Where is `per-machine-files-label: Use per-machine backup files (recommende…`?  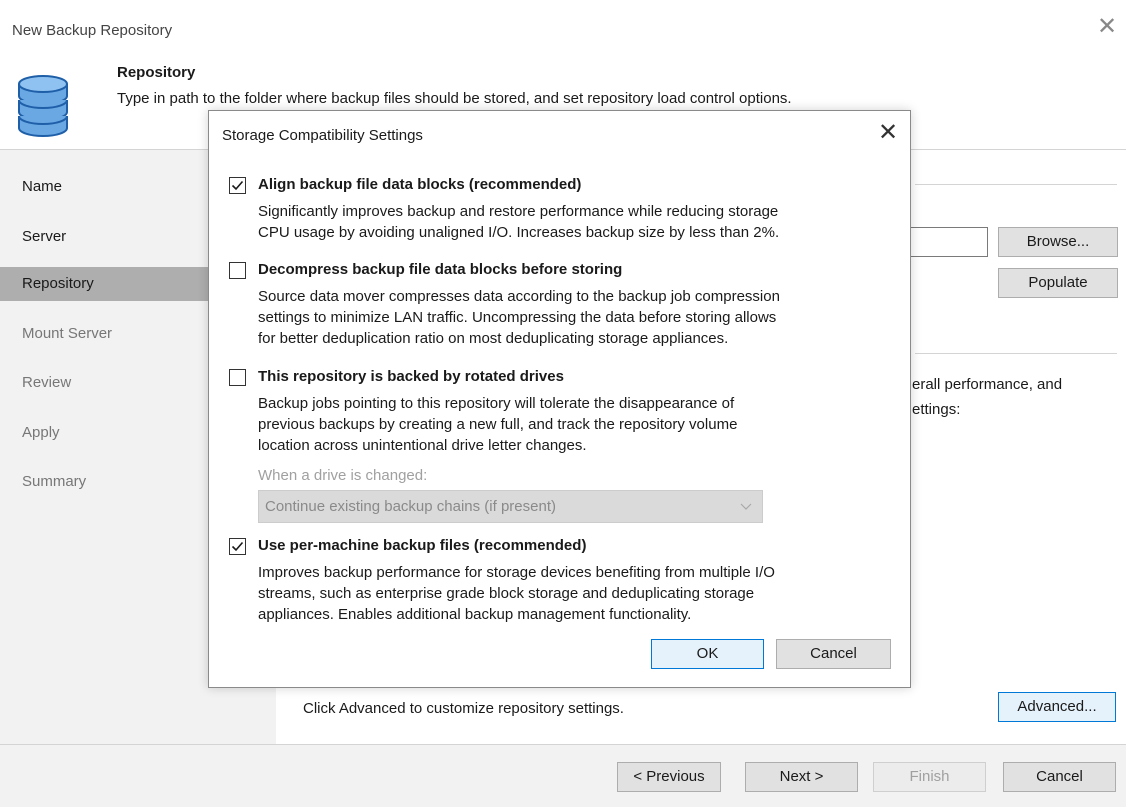
per-machine-files-label: Use per-machine backup files (recommende… is located at coordinates (422, 545).